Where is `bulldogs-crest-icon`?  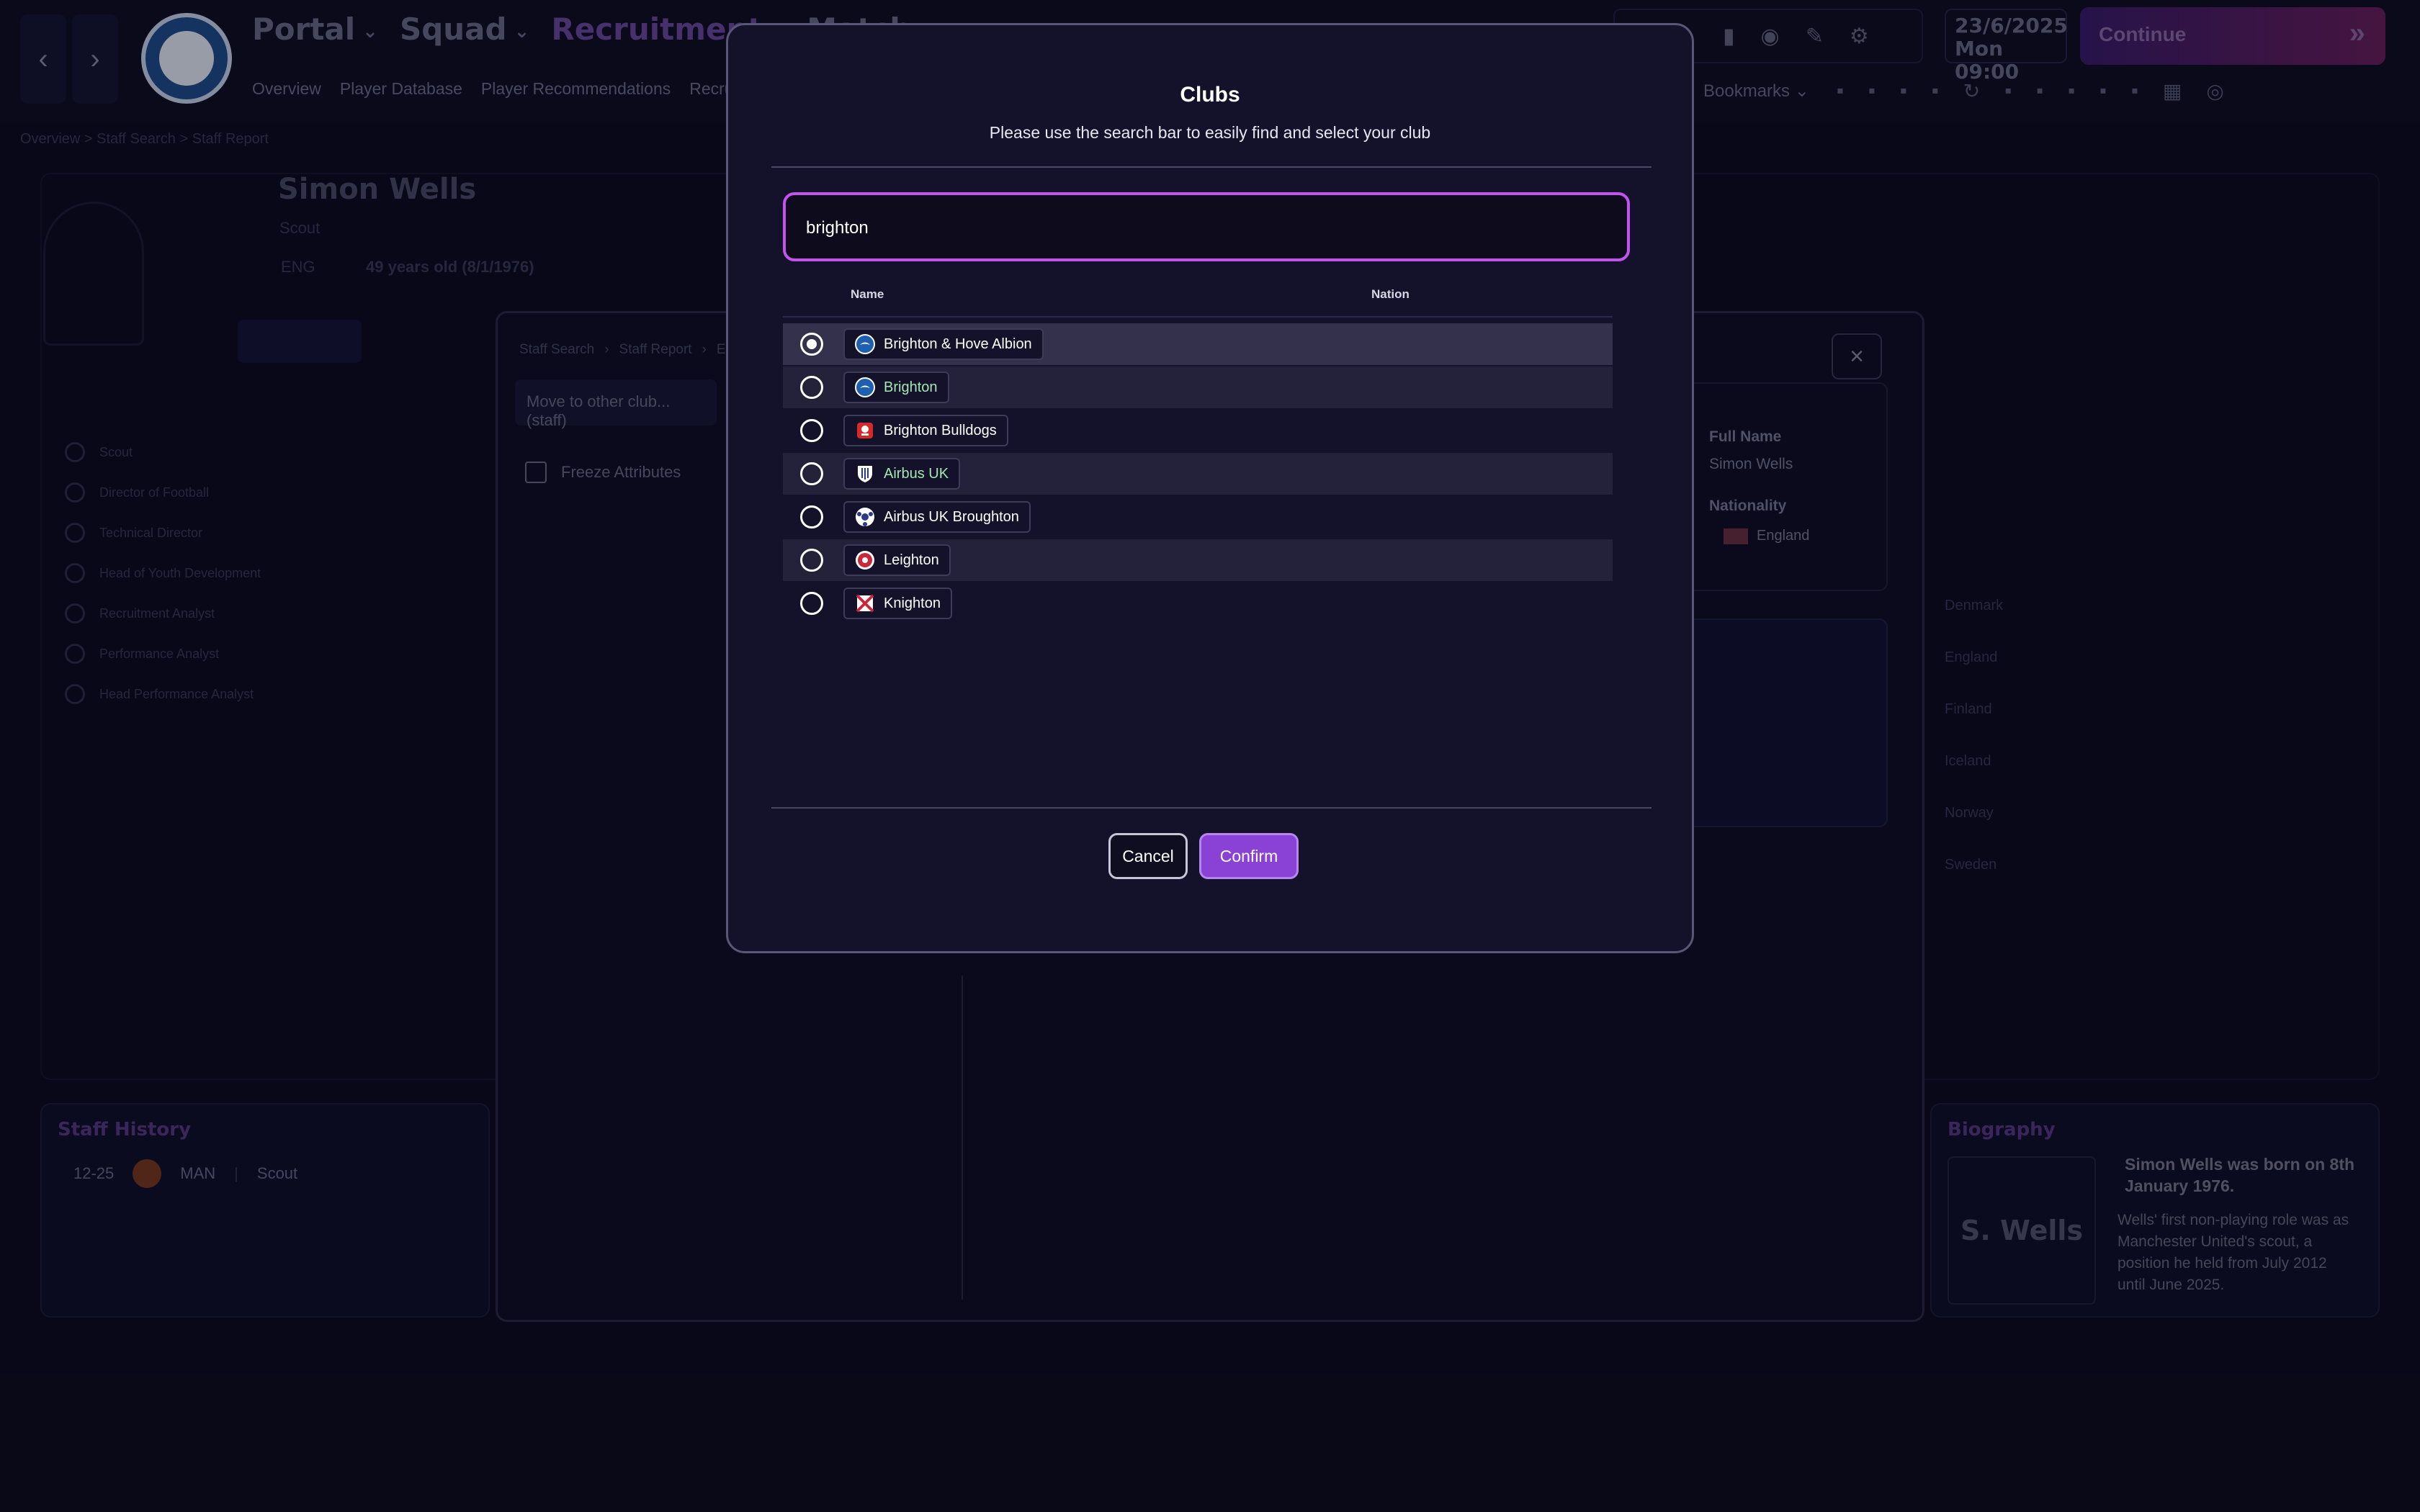 bulldogs-crest-icon is located at coordinates (865, 430).